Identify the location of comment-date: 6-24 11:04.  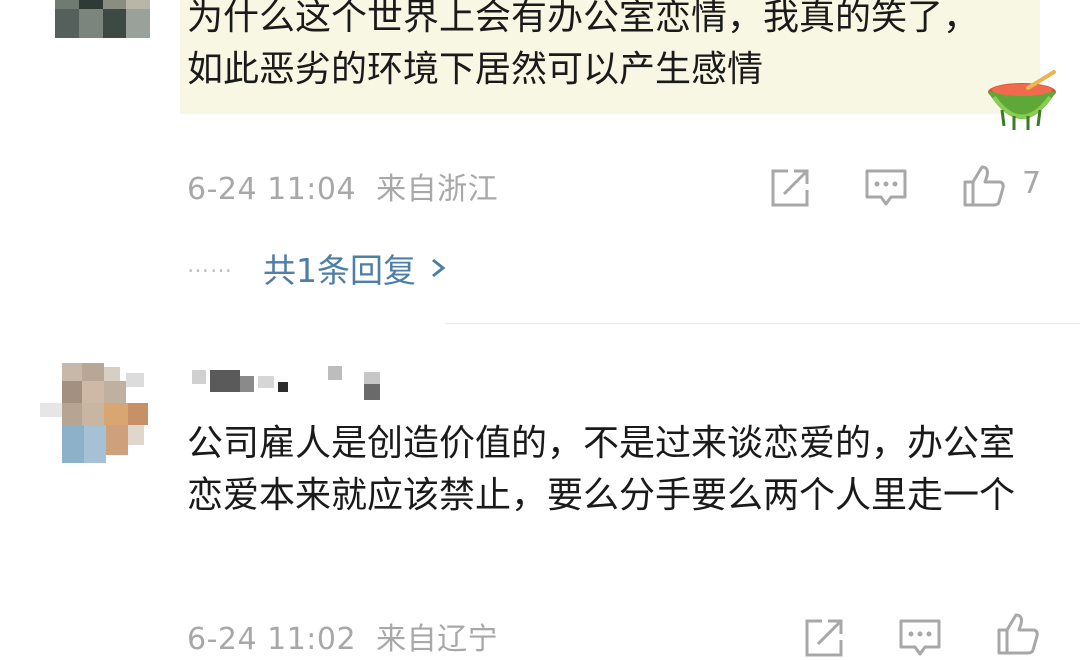
(272, 189).